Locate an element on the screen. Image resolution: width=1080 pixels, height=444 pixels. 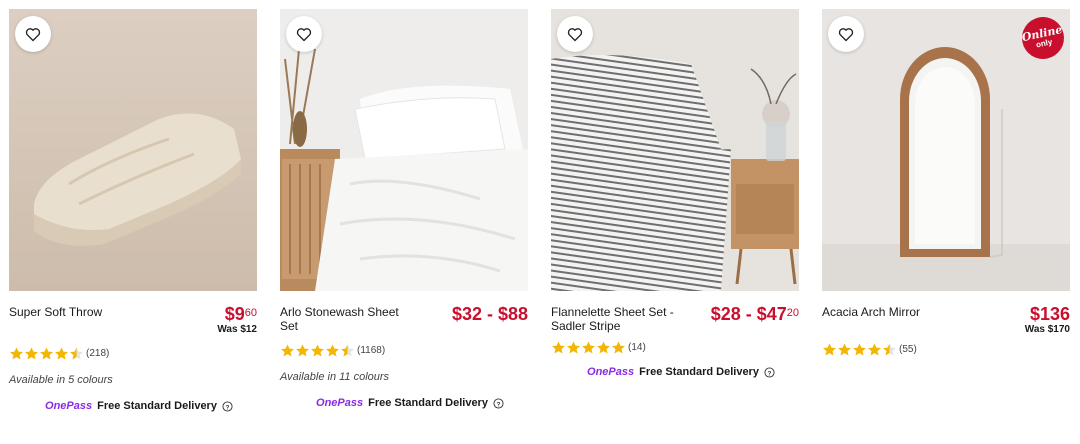
price-box: $136 Was $170 is located at coordinates (1047, 320).